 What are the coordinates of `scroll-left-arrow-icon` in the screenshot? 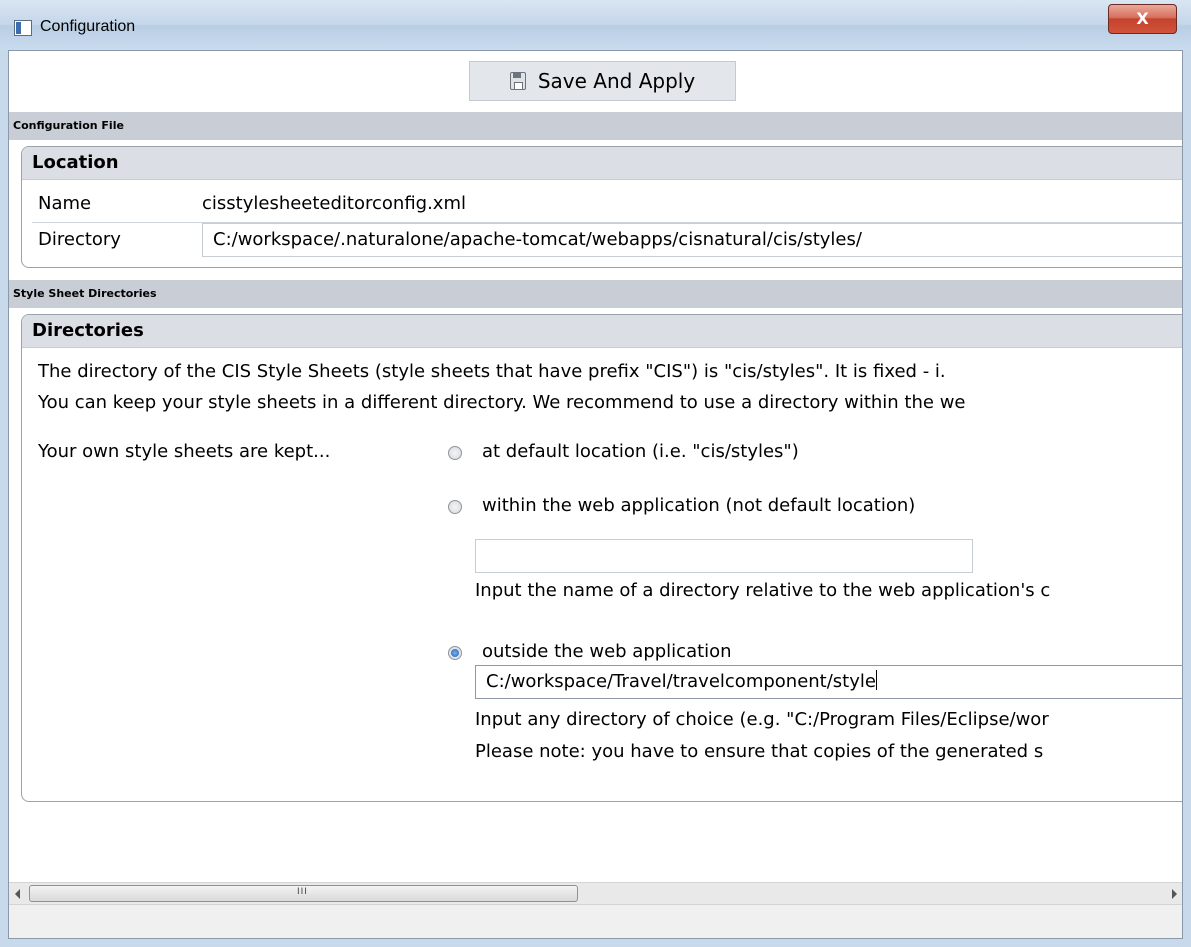 It's located at (17, 894).